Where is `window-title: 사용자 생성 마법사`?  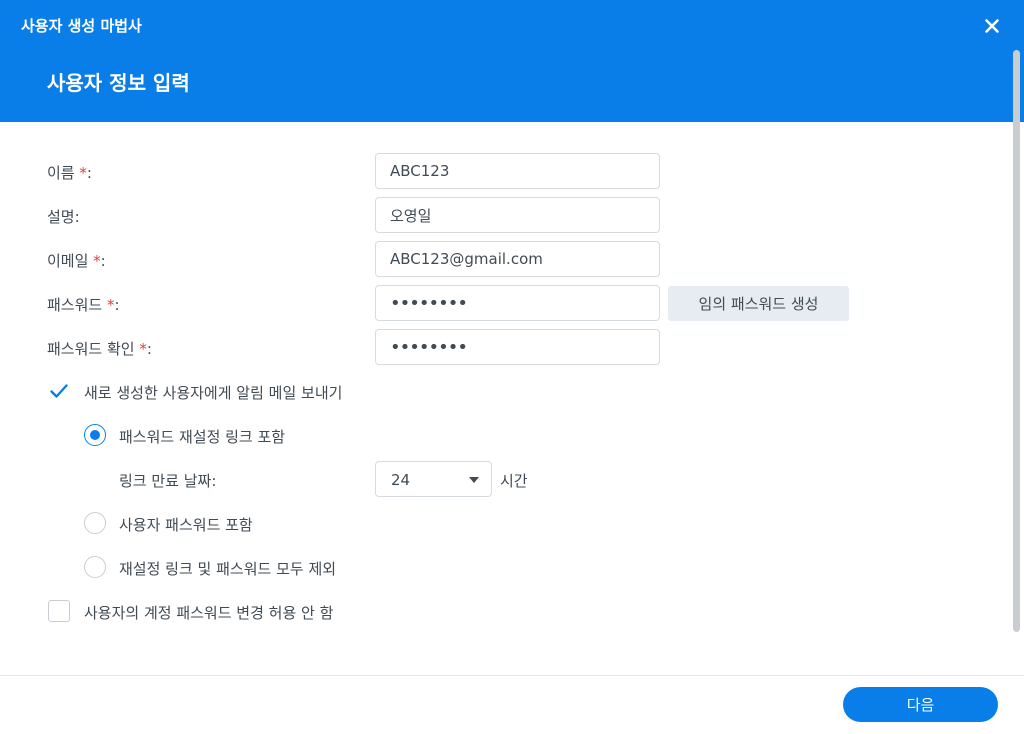
window-title: 사용자 생성 마법사 is located at coordinates (81, 26).